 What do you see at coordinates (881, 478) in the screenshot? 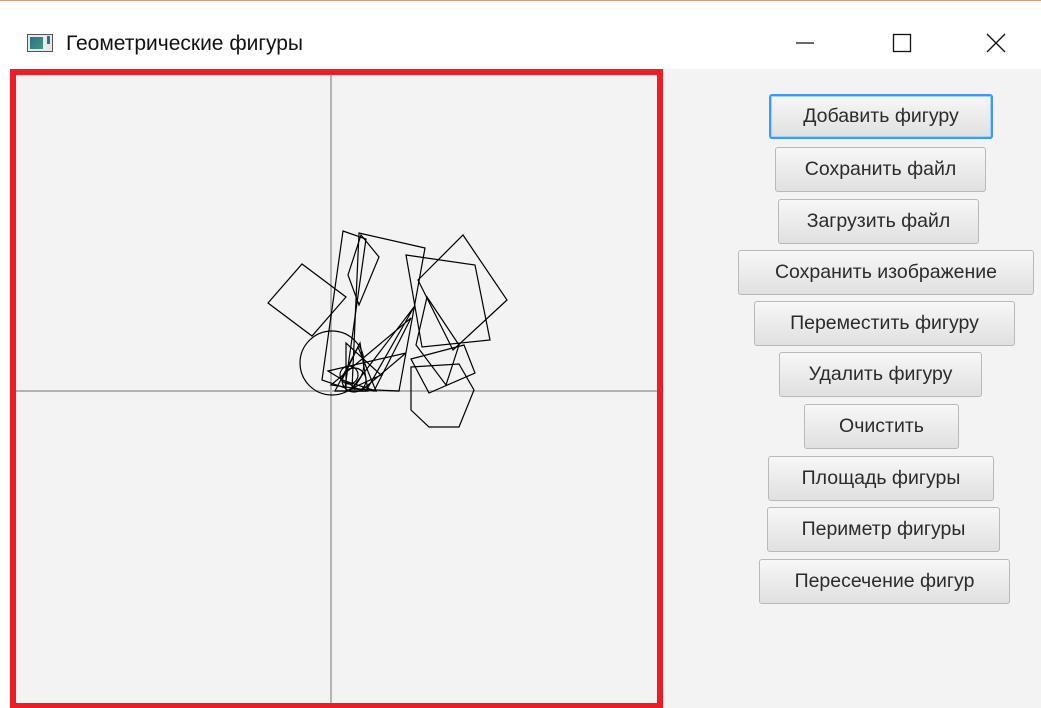
I see `shape-area-button: Площадь фигуры` at bounding box center [881, 478].